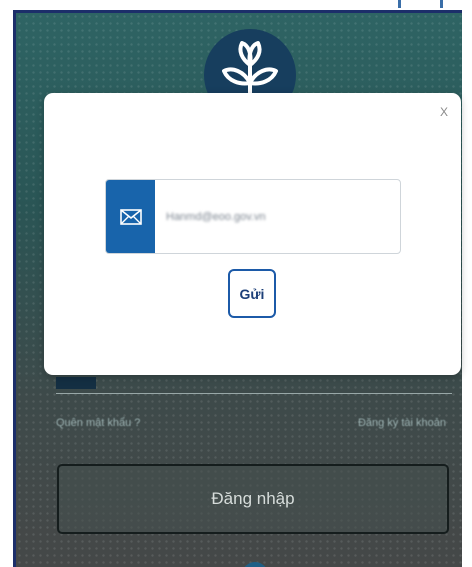 The width and height of the screenshot is (472, 567). I want to click on login-button-label: Đăng nhập, so click(253, 498).